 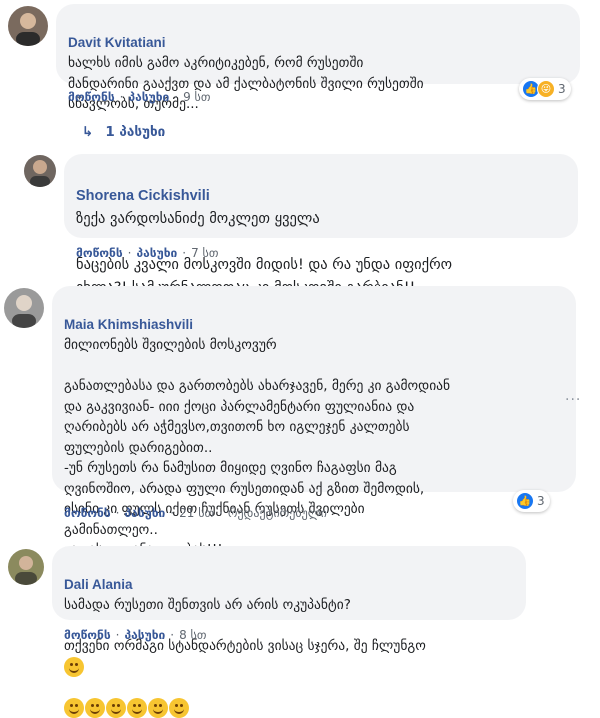 I want to click on view-replies-link: ↳ 1 პასუხი, so click(x=123, y=132).